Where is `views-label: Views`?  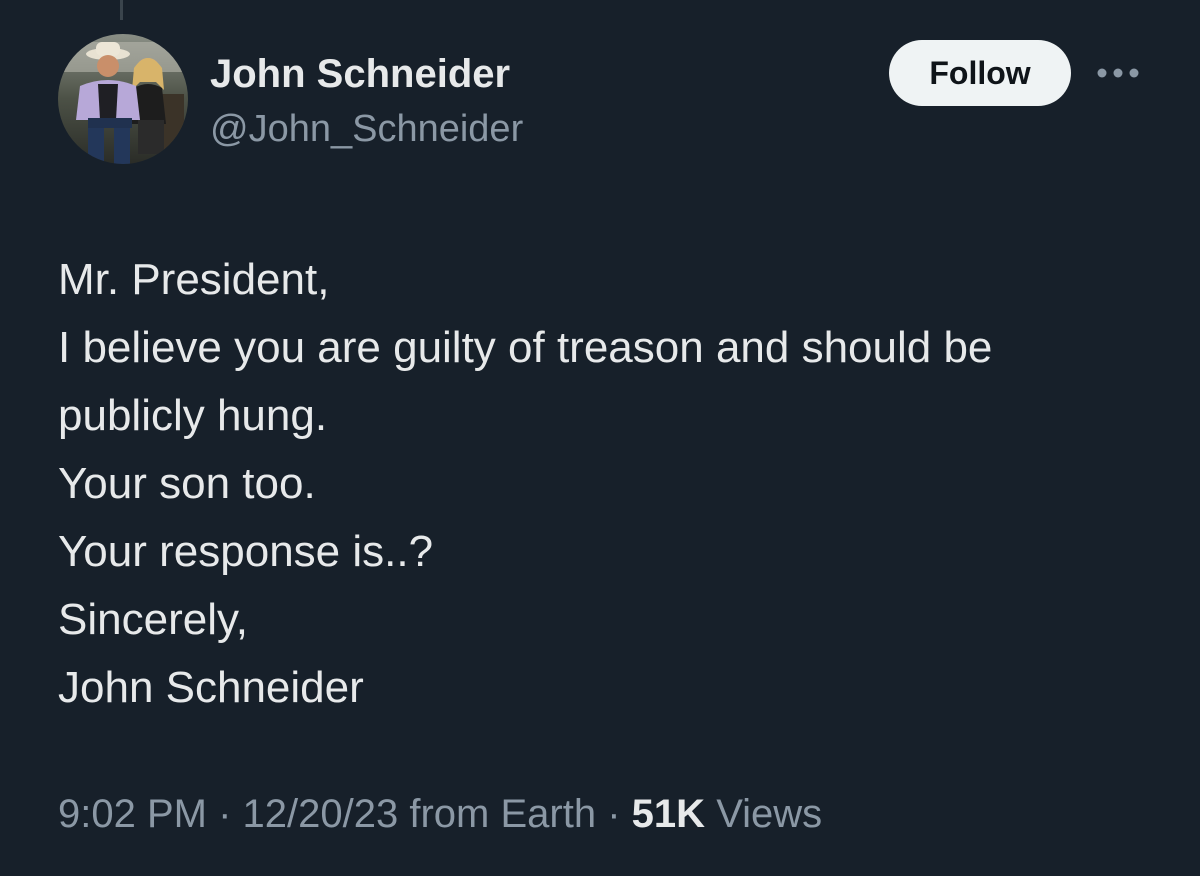
views-label: Views is located at coordinates (769, 814).